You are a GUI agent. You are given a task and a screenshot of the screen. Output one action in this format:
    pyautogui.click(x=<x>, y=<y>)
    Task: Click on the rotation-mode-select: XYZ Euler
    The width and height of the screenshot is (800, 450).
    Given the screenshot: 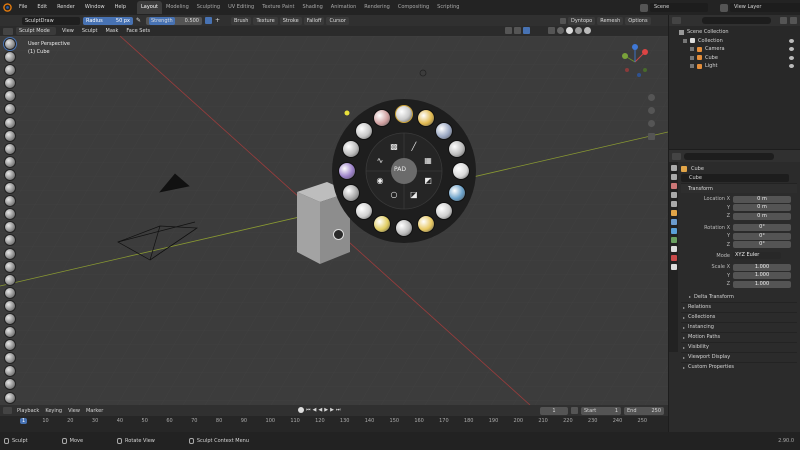 What is the action you would take?
    pyautogui.click(x=757, y=255)
    